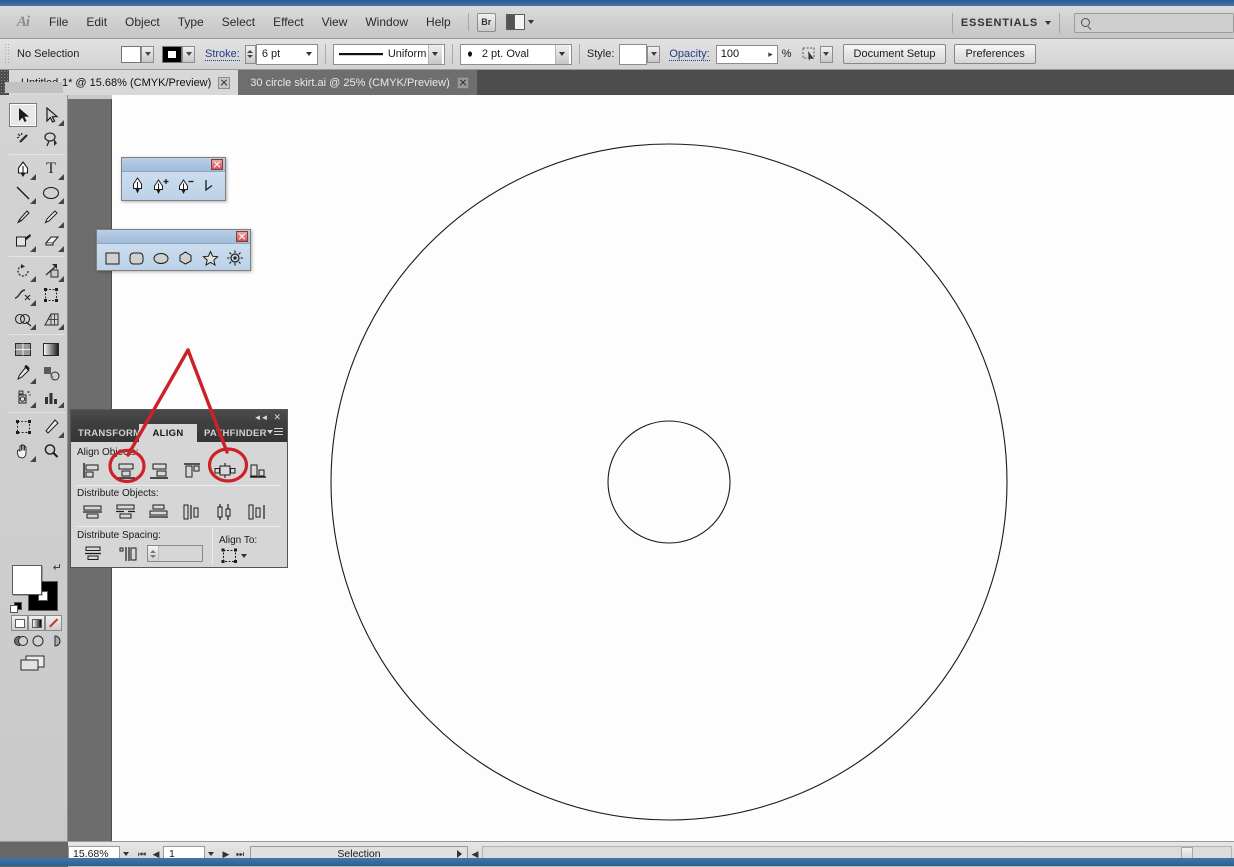  Describe the element at coordinates (27, 580) in the screenshot. I see `fill-proxy-swatch` at that location.